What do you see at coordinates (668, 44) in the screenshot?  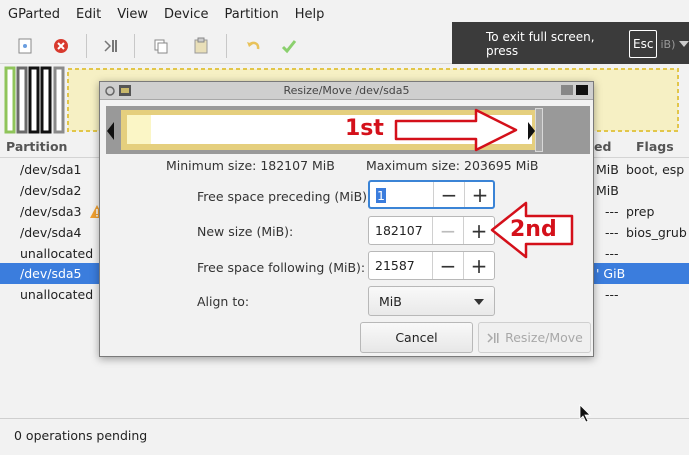 I see `fullscreen-notice-ghost-text: iB)` at bounding box center [668, 44].